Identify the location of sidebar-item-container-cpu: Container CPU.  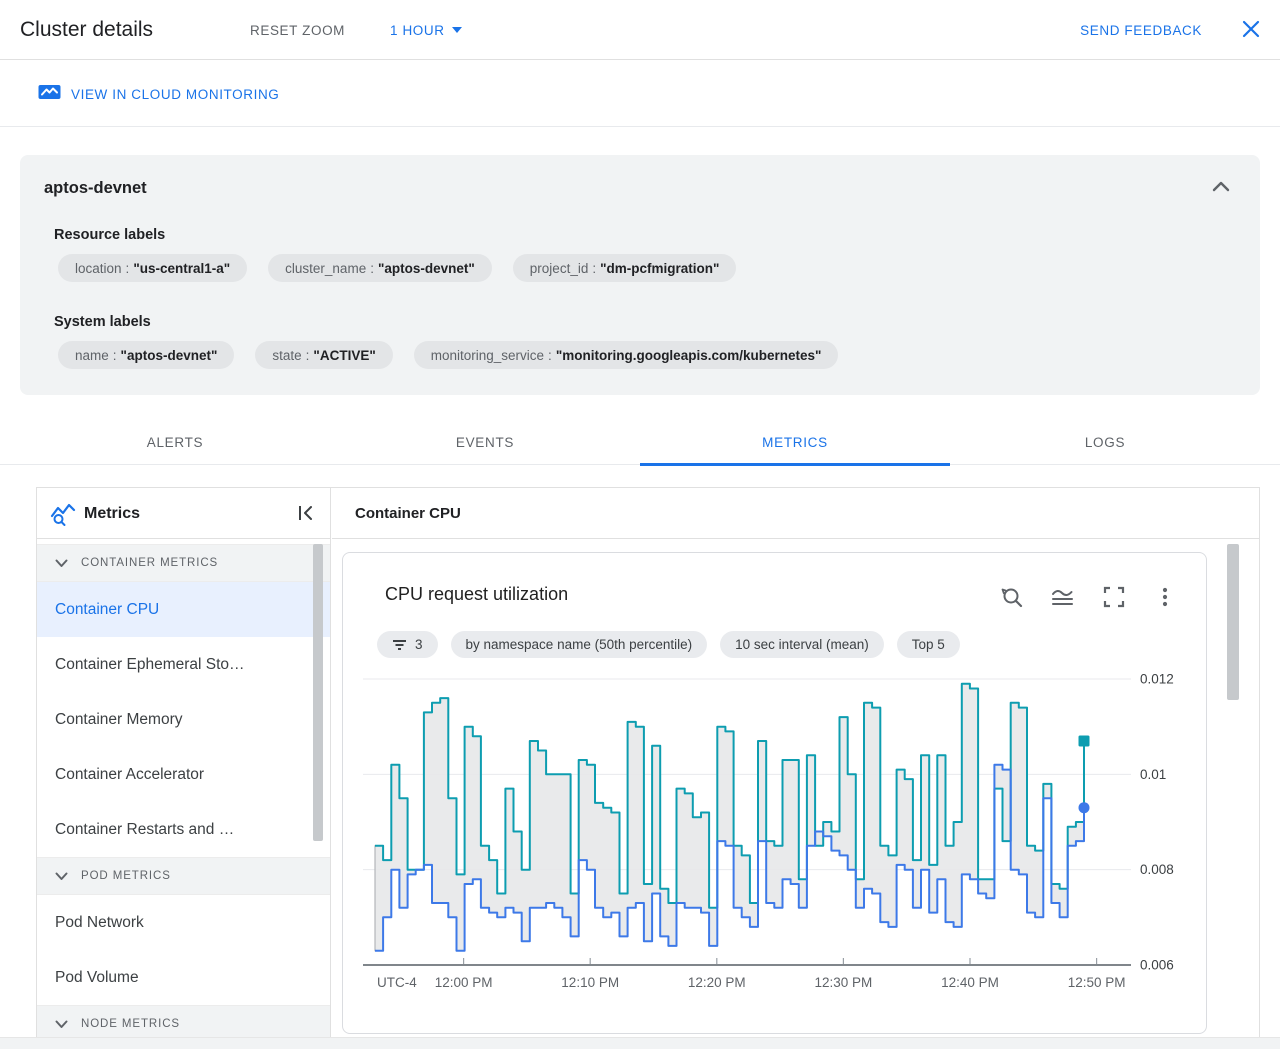
(183, 609).